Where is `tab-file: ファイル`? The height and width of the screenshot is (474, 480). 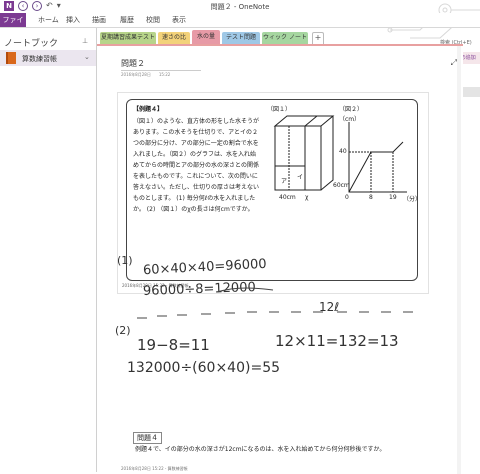 tab-file: ファイル is located at coordinates (13, 25).